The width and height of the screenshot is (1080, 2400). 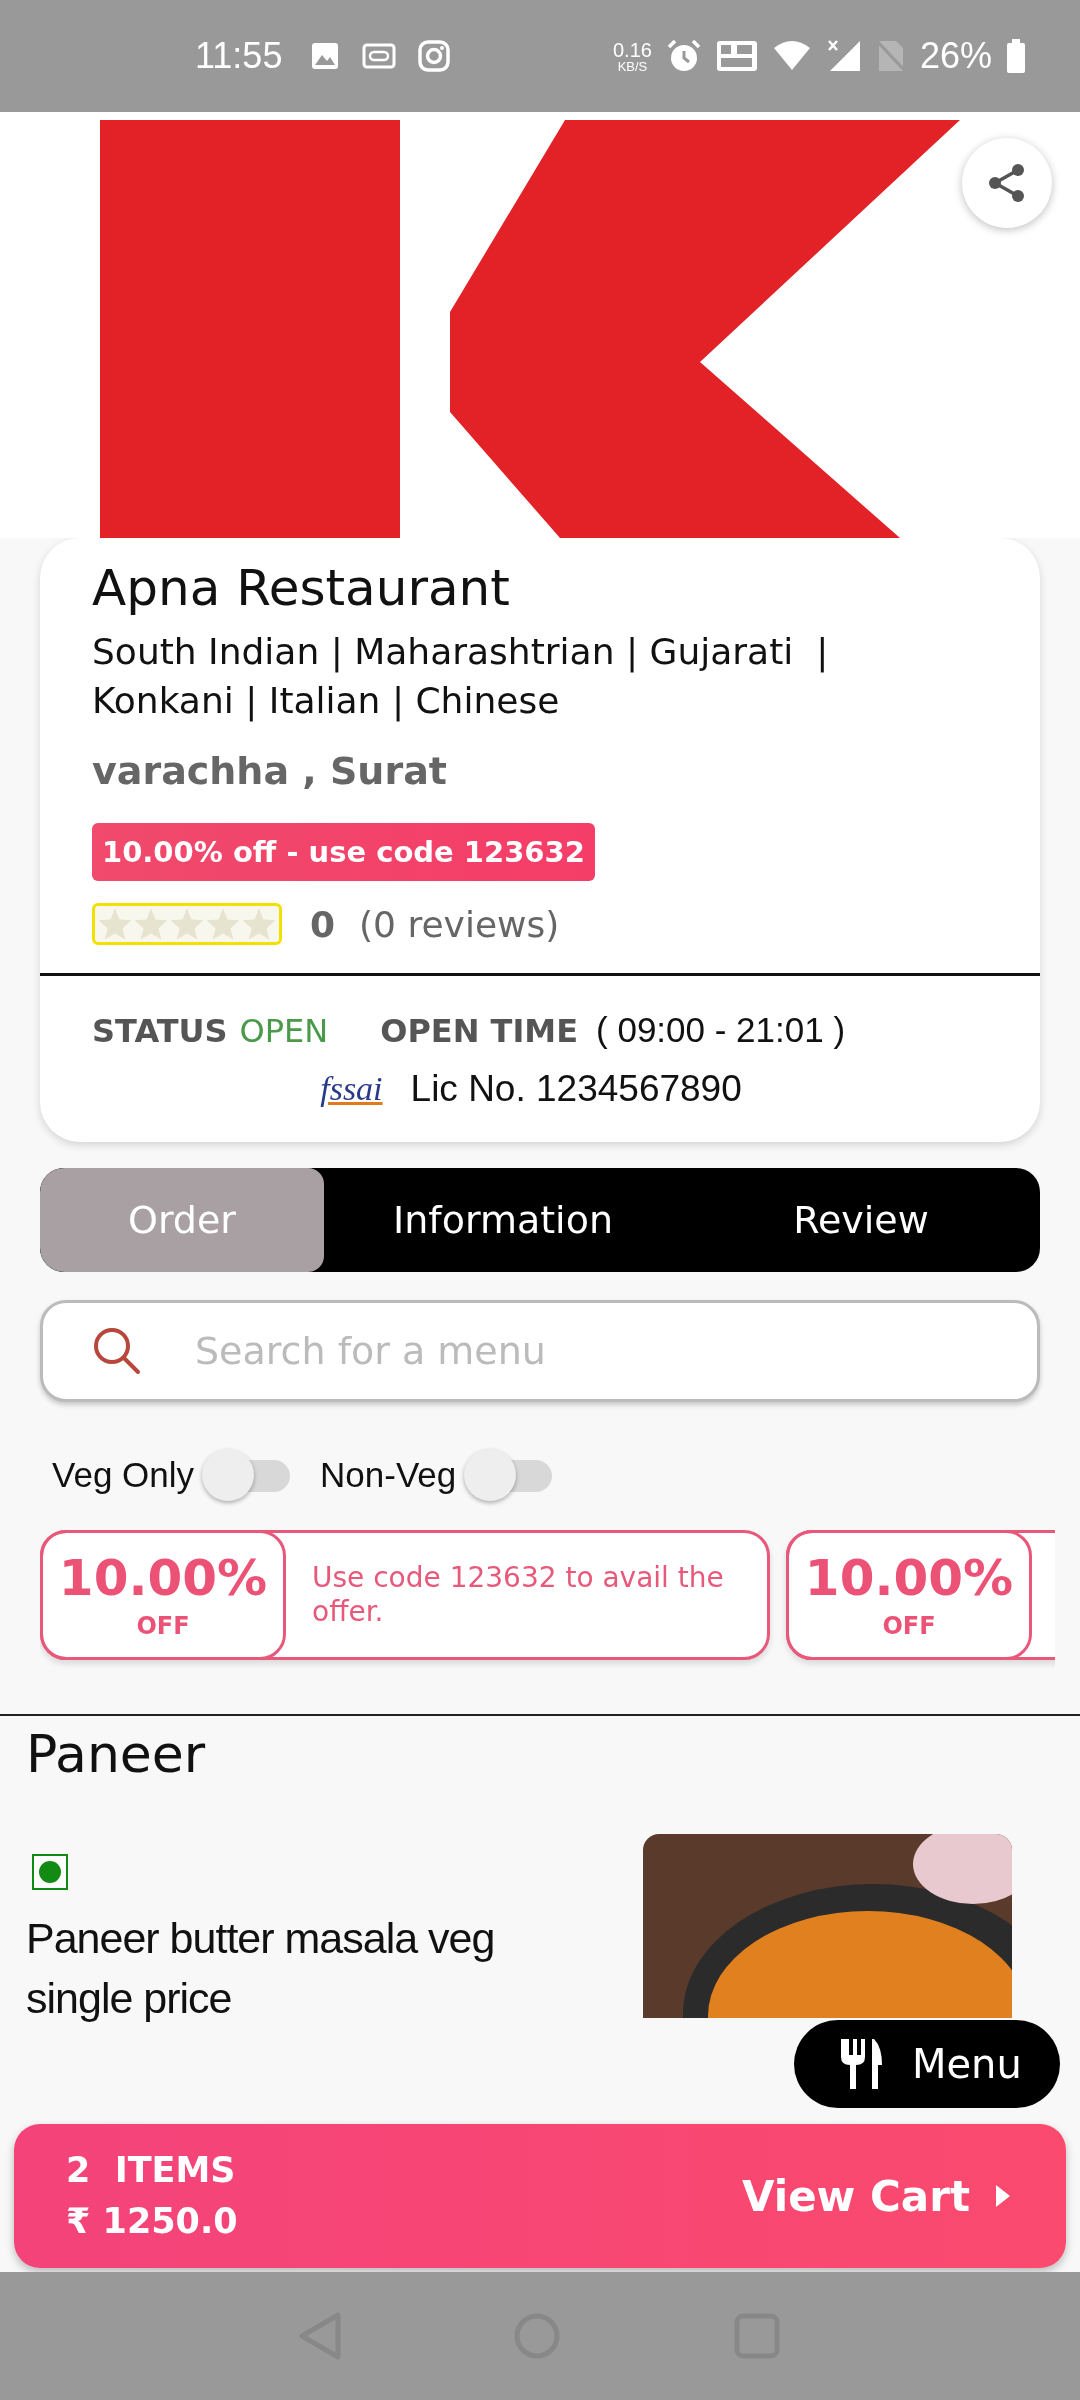 I want to click on restaurant-location: varachha , Surat, so click(x=270, y=771).